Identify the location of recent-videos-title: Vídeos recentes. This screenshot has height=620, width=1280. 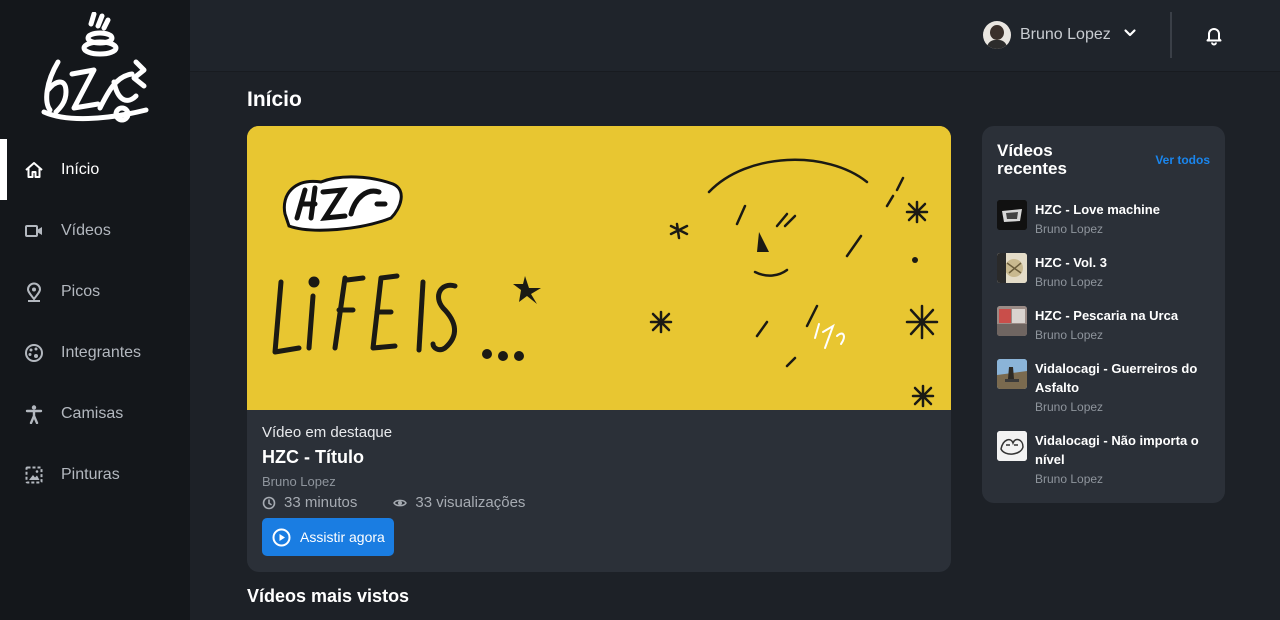
(1032, 159).